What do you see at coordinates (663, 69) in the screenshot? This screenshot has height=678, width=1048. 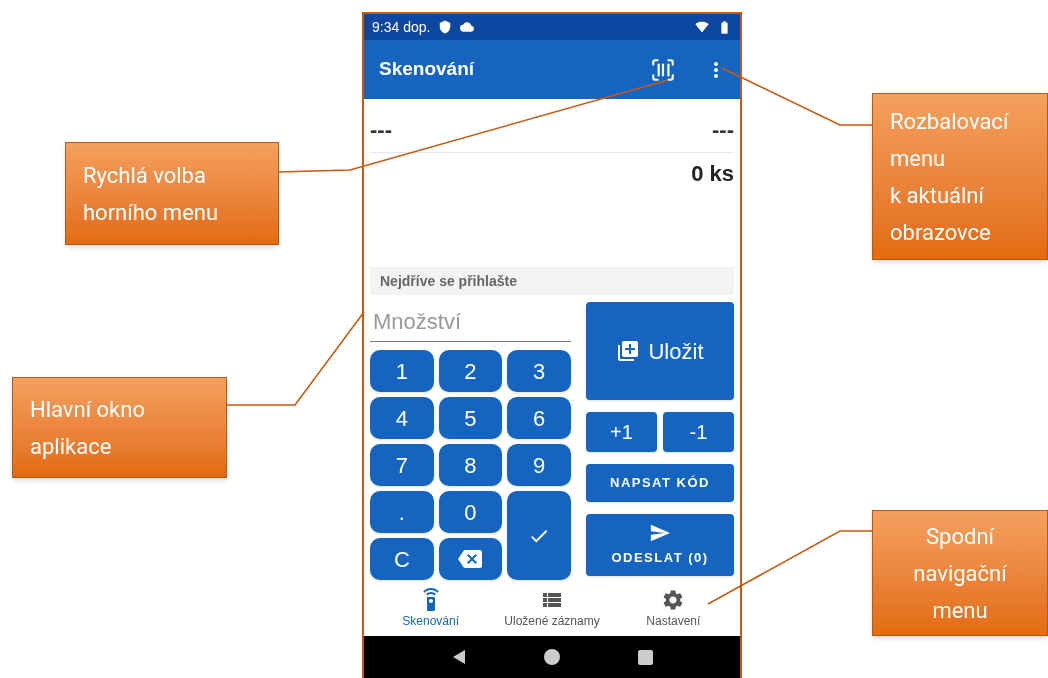 I see `scan-icon` at bounding box center [663, 69].